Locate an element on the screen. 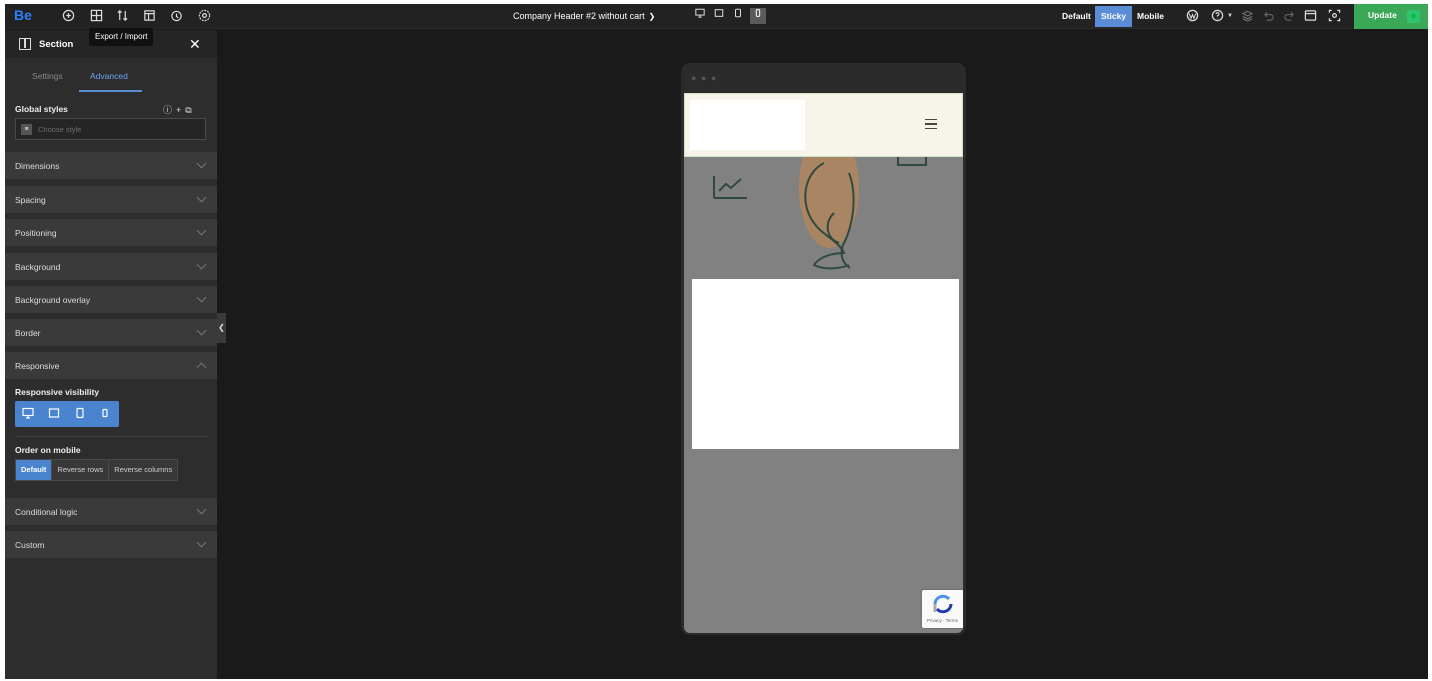  tab-settings: Settings is located at coordinates (47, 76).